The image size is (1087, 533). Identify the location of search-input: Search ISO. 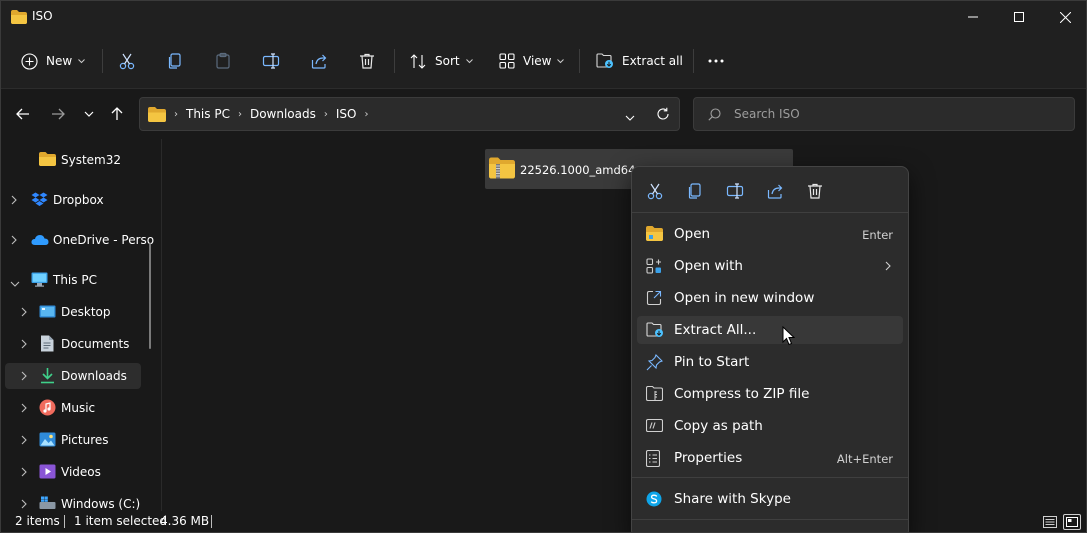
(884, 114).